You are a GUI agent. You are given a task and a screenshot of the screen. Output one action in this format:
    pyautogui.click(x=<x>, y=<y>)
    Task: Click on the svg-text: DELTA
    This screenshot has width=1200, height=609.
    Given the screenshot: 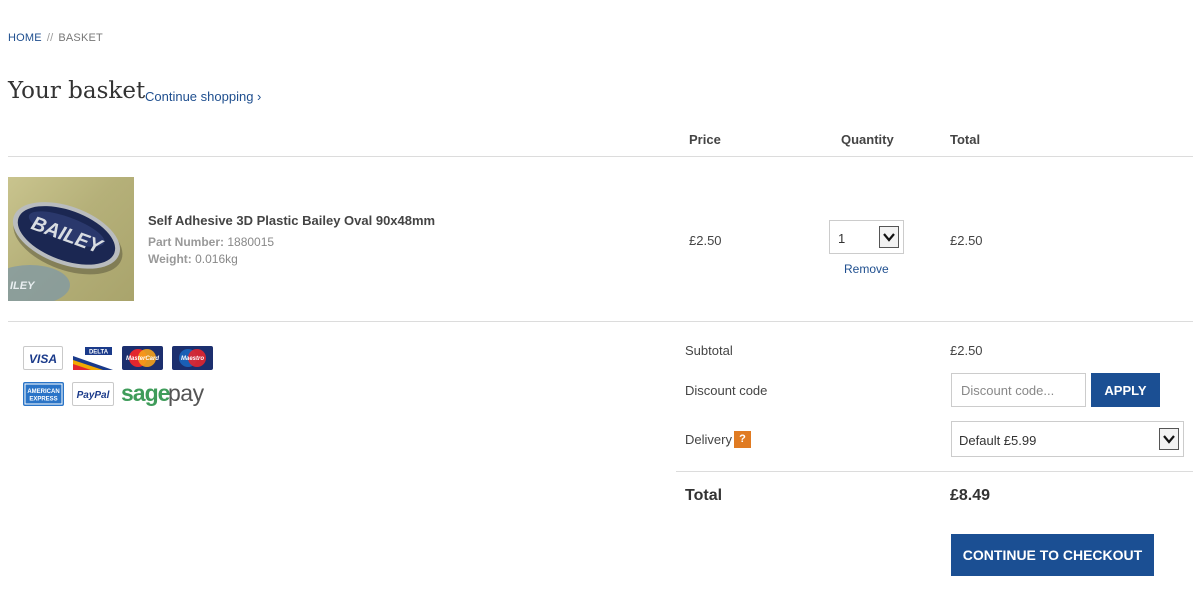 What is the action you would take?
    pyautogui.click(x=99, y=353)
    